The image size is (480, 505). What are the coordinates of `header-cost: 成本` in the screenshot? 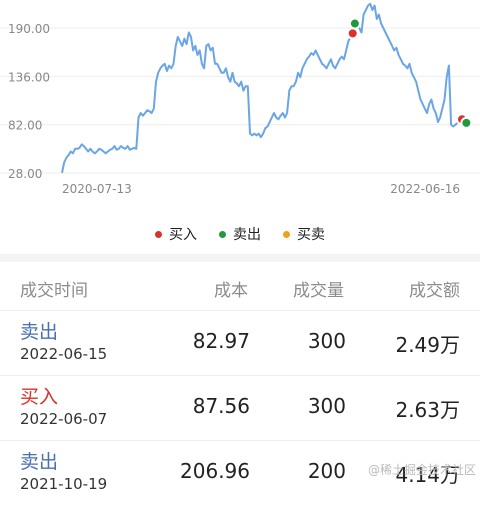 It's located at (231, 291).